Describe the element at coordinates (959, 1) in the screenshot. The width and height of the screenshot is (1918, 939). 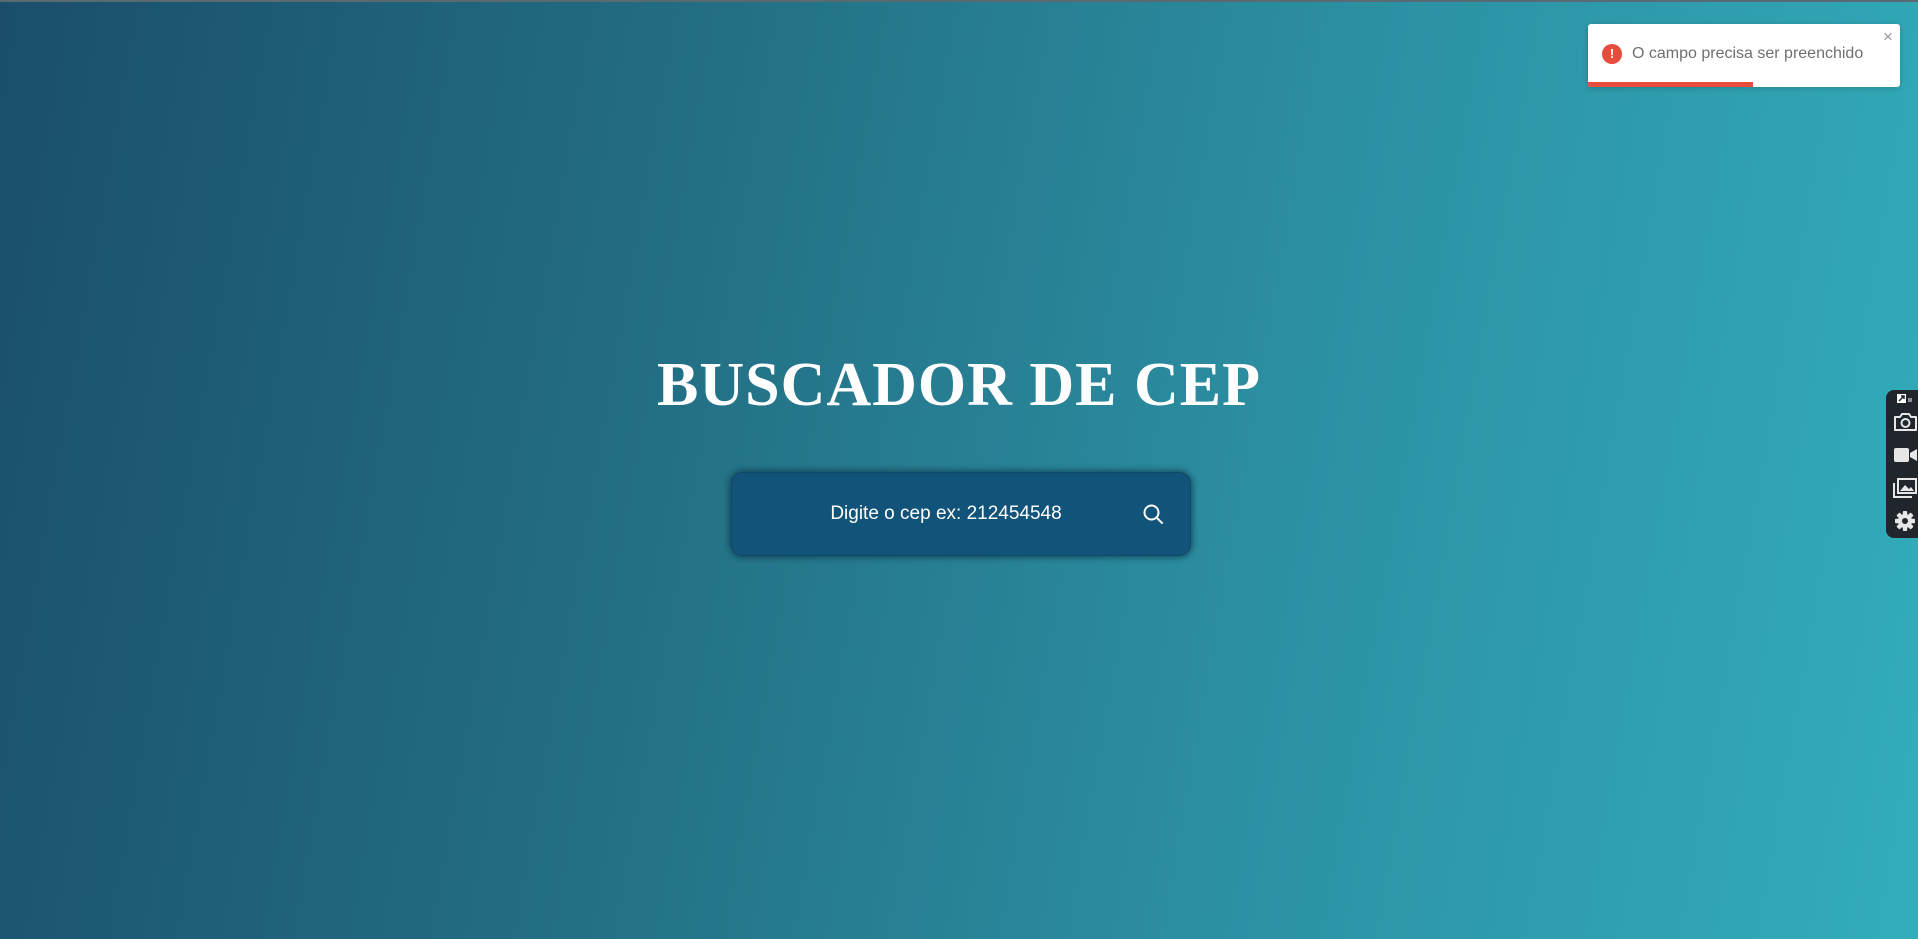
I see `window-top-border` at that location.